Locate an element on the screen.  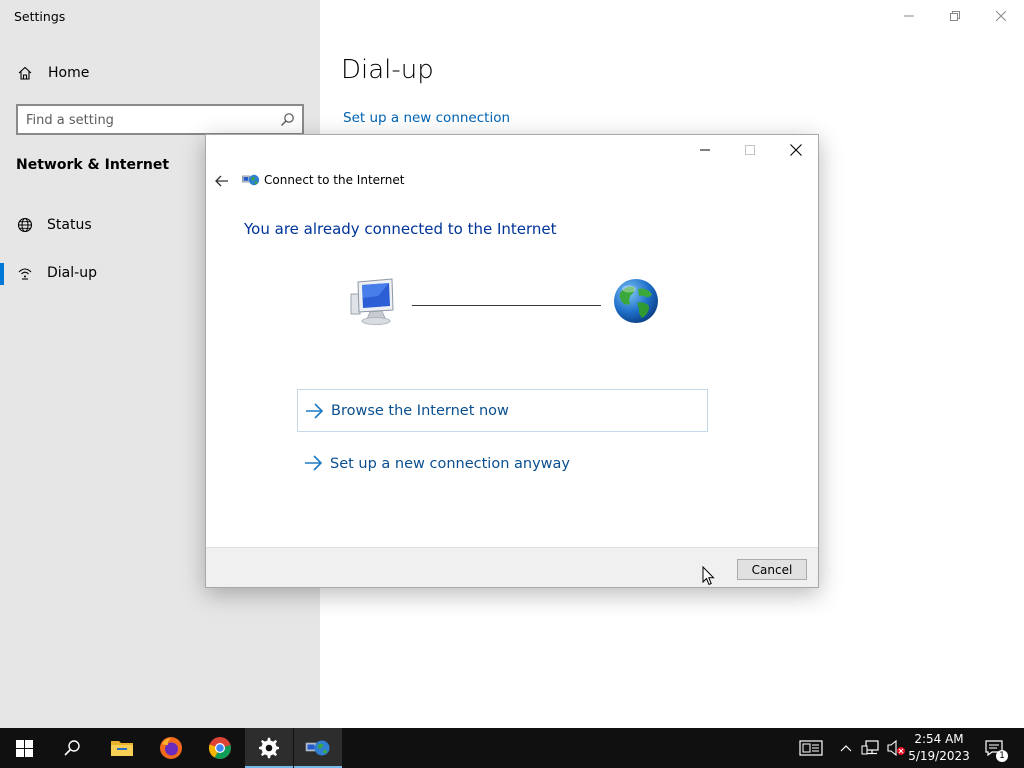
taskbar: 2:54 AM 5/19/2023 is located at coordinates (512, 748).